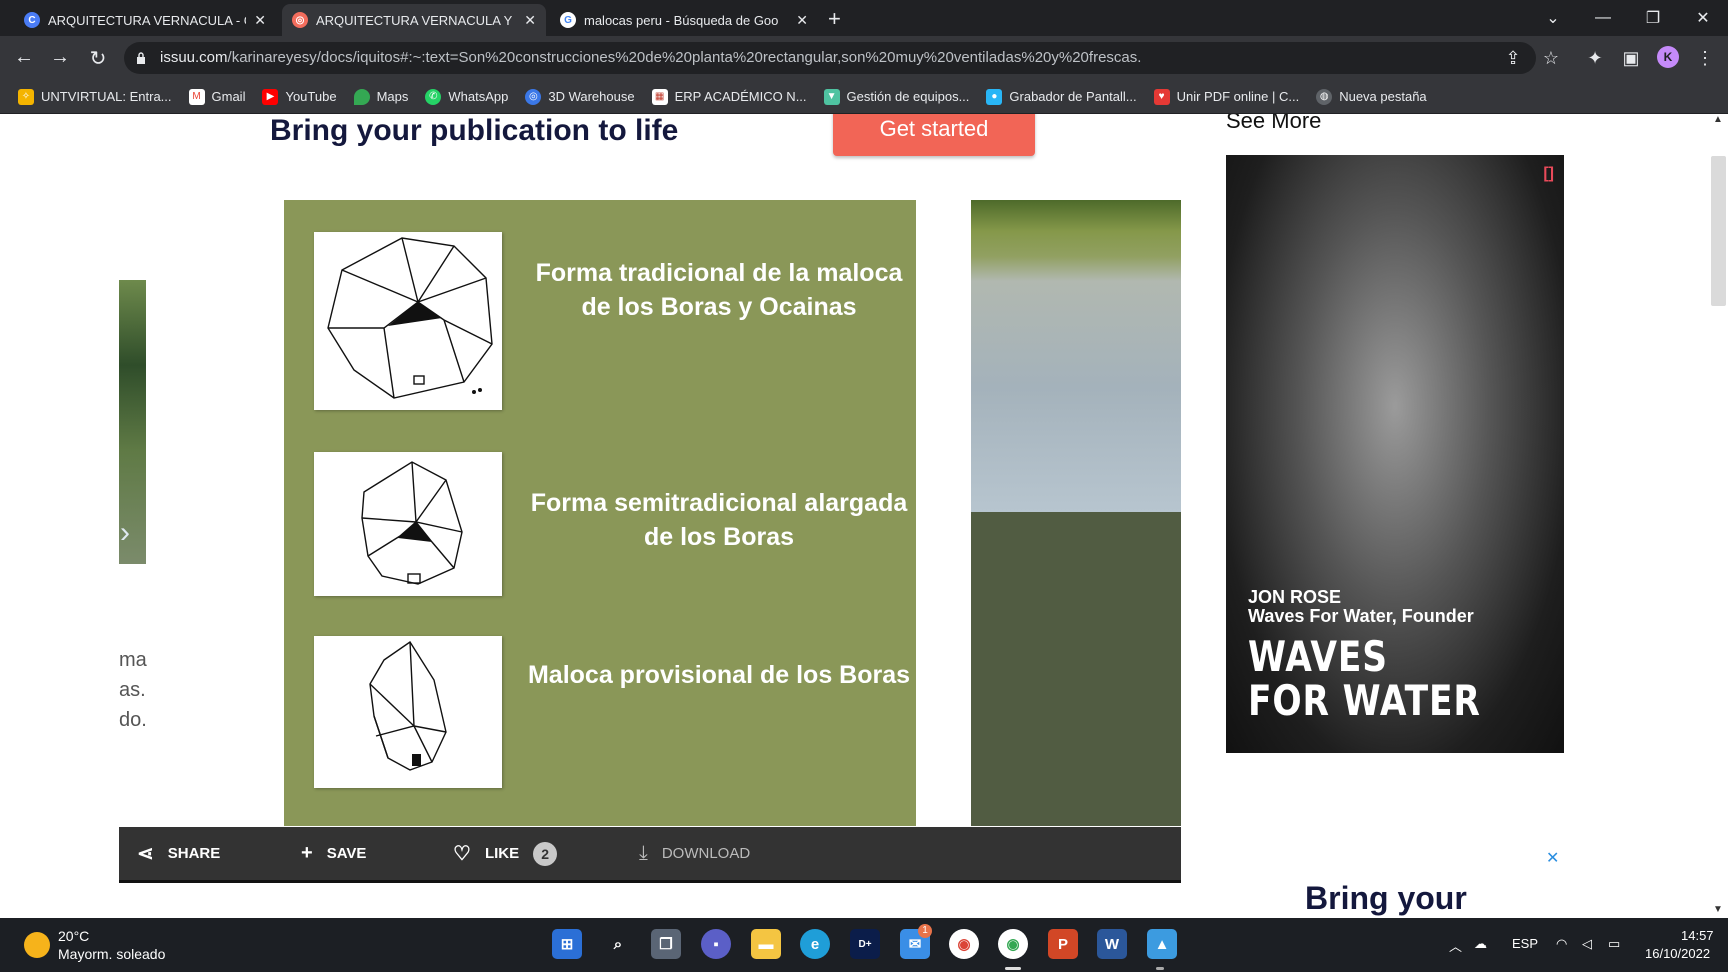 This screenshot has height=972, width=1728. I want to click on scroll-up-arrow-icon: ▲, so click(1718, 119).